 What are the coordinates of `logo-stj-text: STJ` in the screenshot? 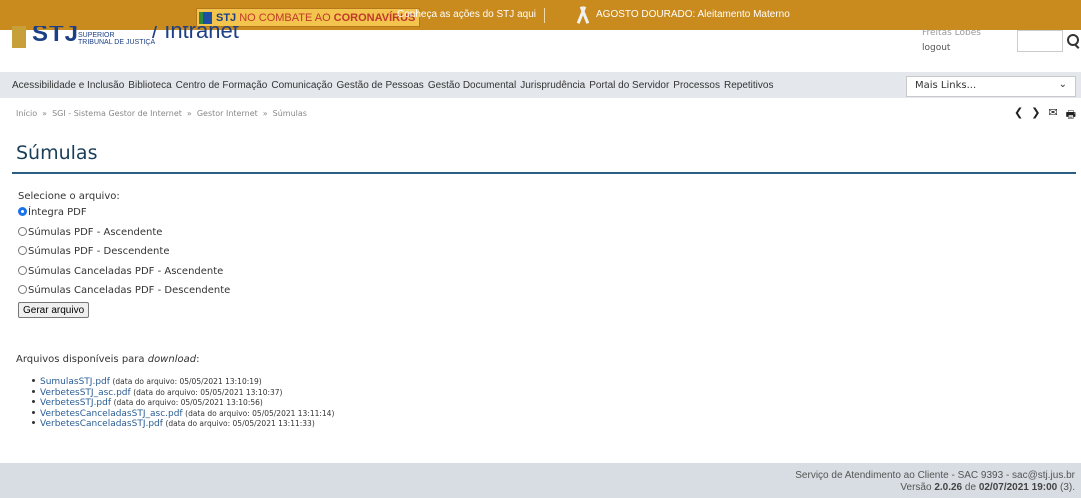 It's located at (56, 36).